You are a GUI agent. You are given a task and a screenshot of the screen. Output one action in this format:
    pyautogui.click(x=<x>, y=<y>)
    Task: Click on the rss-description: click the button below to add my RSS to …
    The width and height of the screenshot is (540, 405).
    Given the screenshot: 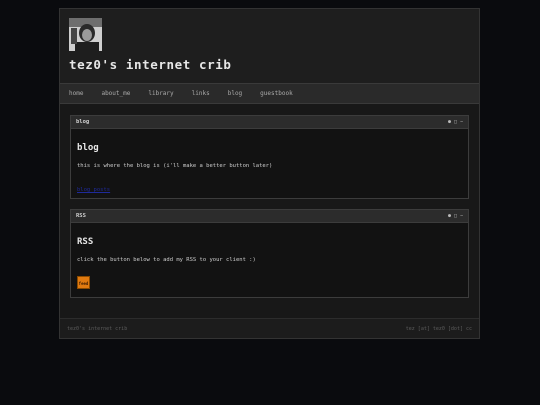 What is the action you would take?
    pyautogui.click(x=166, y=260)
    